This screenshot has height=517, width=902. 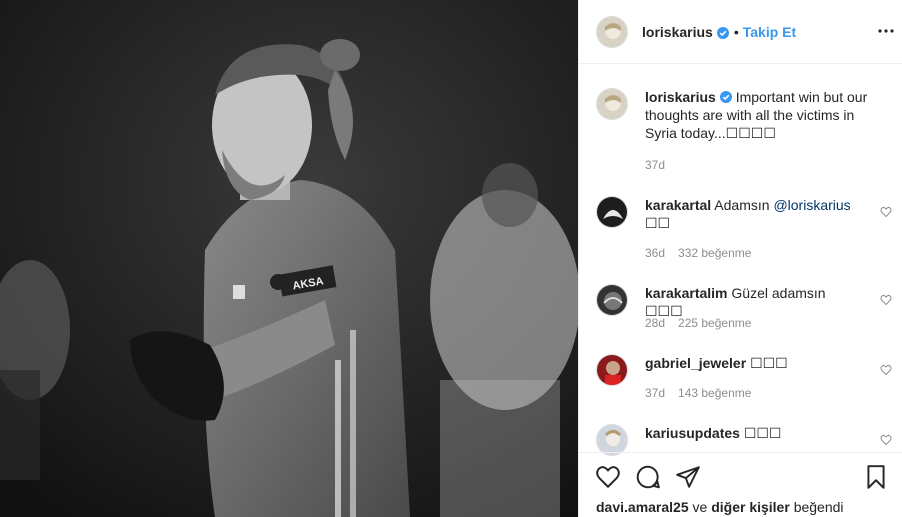 What do you see at coordinates (655, 393) in the screenshot?
I see `comment-time: 37d` at bounding box center [655, 393].